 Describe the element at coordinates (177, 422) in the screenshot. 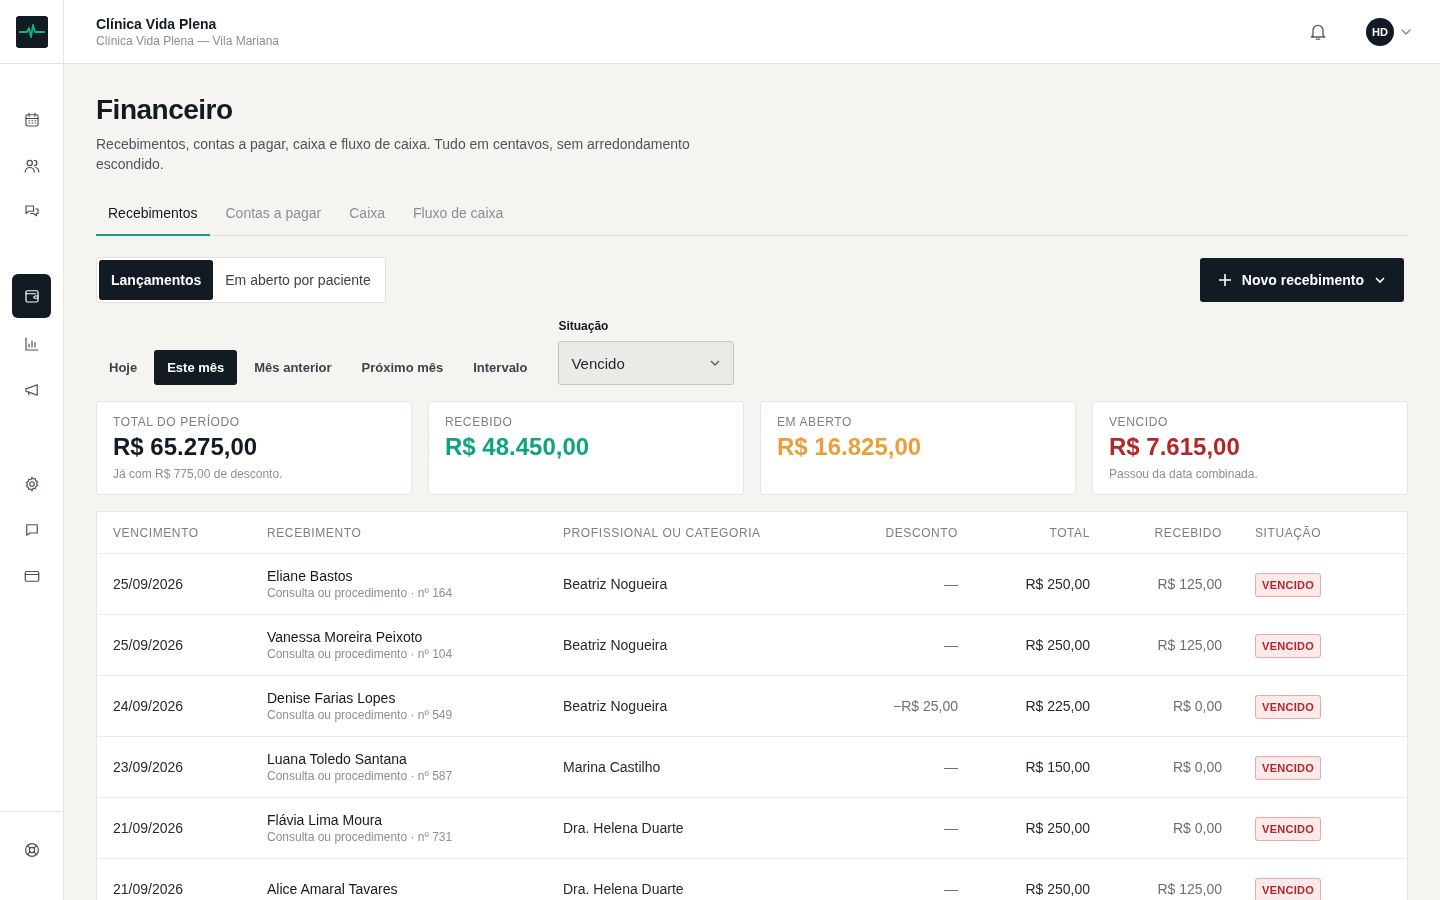

I see `card-label: TOTAL DO PERÍODO` at that location.